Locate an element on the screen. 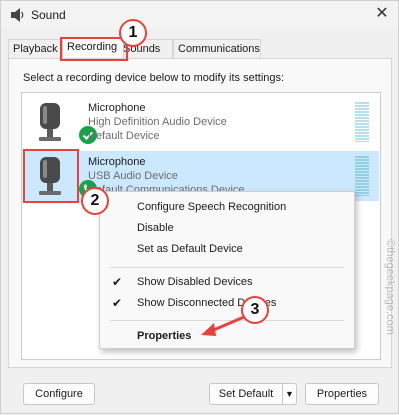 The height and width of the screenshot is (415, 399). menu-item-show-disabled: ✔ Show Disabled Devices is located at coordinates (227, 283).